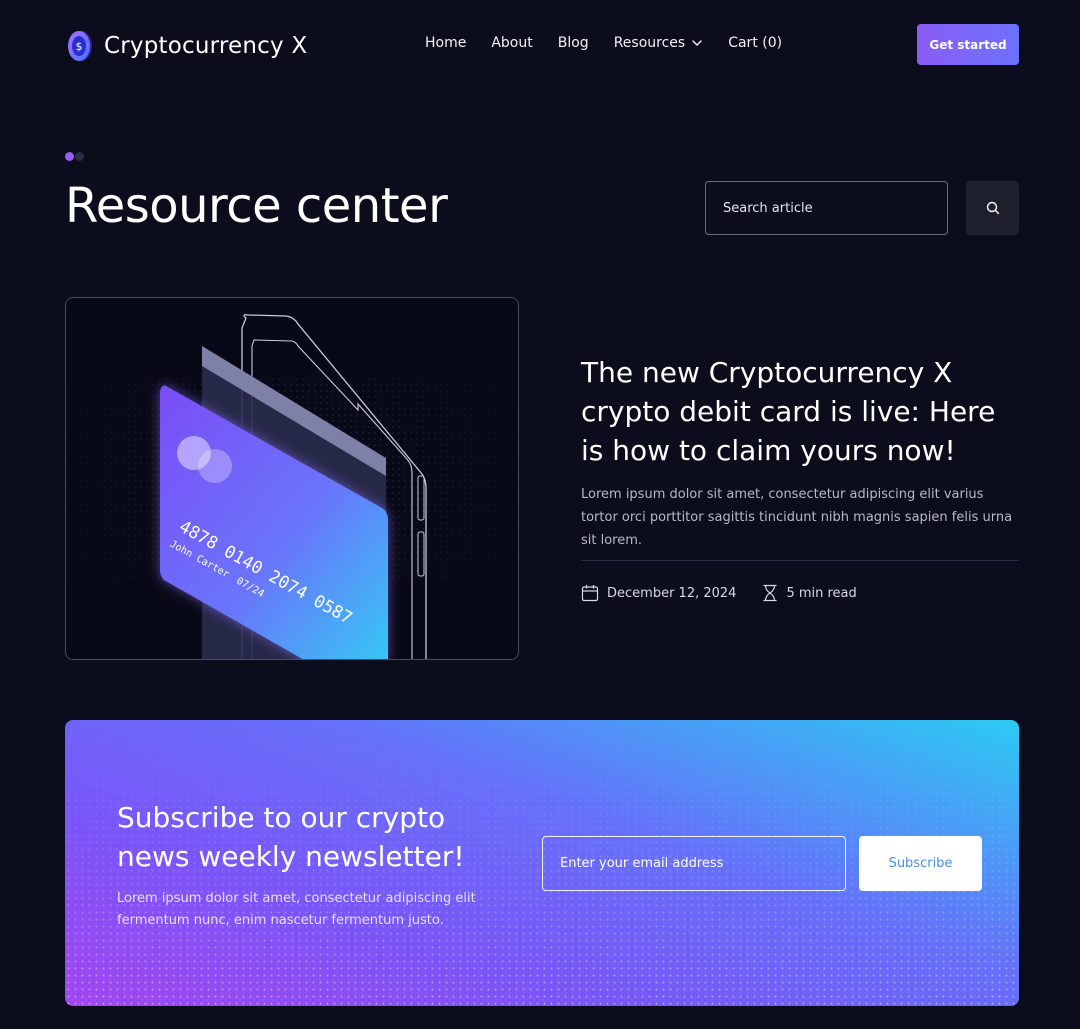 This screenshot has width=1080, height=1029. What do you see at coordinates (292, 486) in the screenshot?
I see `debit-card-illustration: 4878 0140 2074 0587 John Carter 07/24` at bounding box center [292, 486].